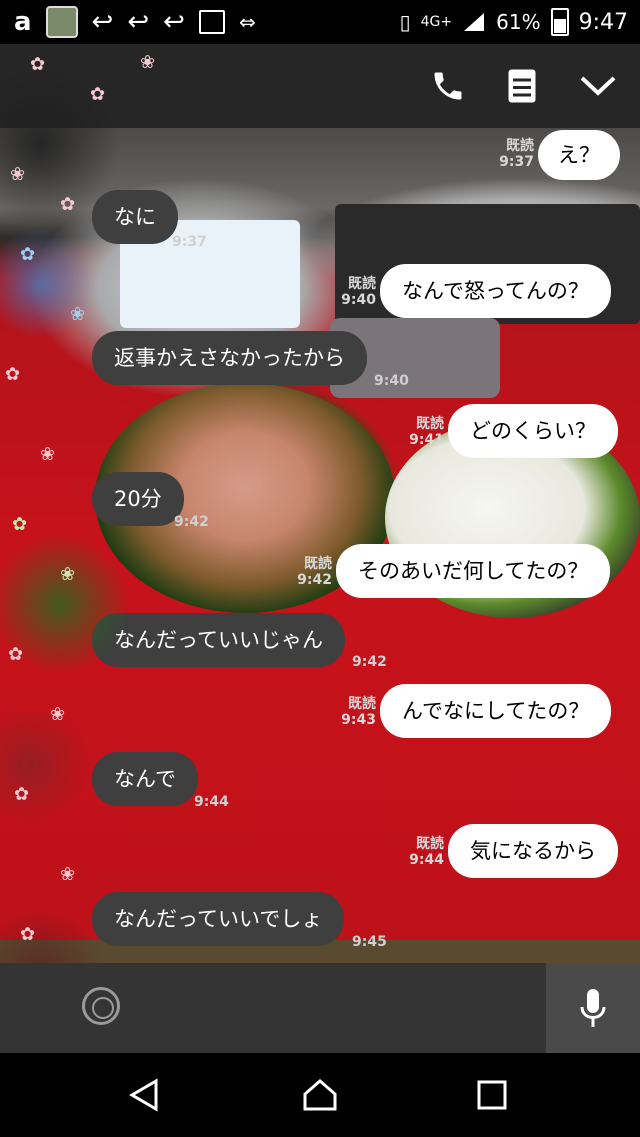 Image resolution: width=640 pixels, height=1137 pixels. I want to click on menu-dropdown-button, so click(598, 86).